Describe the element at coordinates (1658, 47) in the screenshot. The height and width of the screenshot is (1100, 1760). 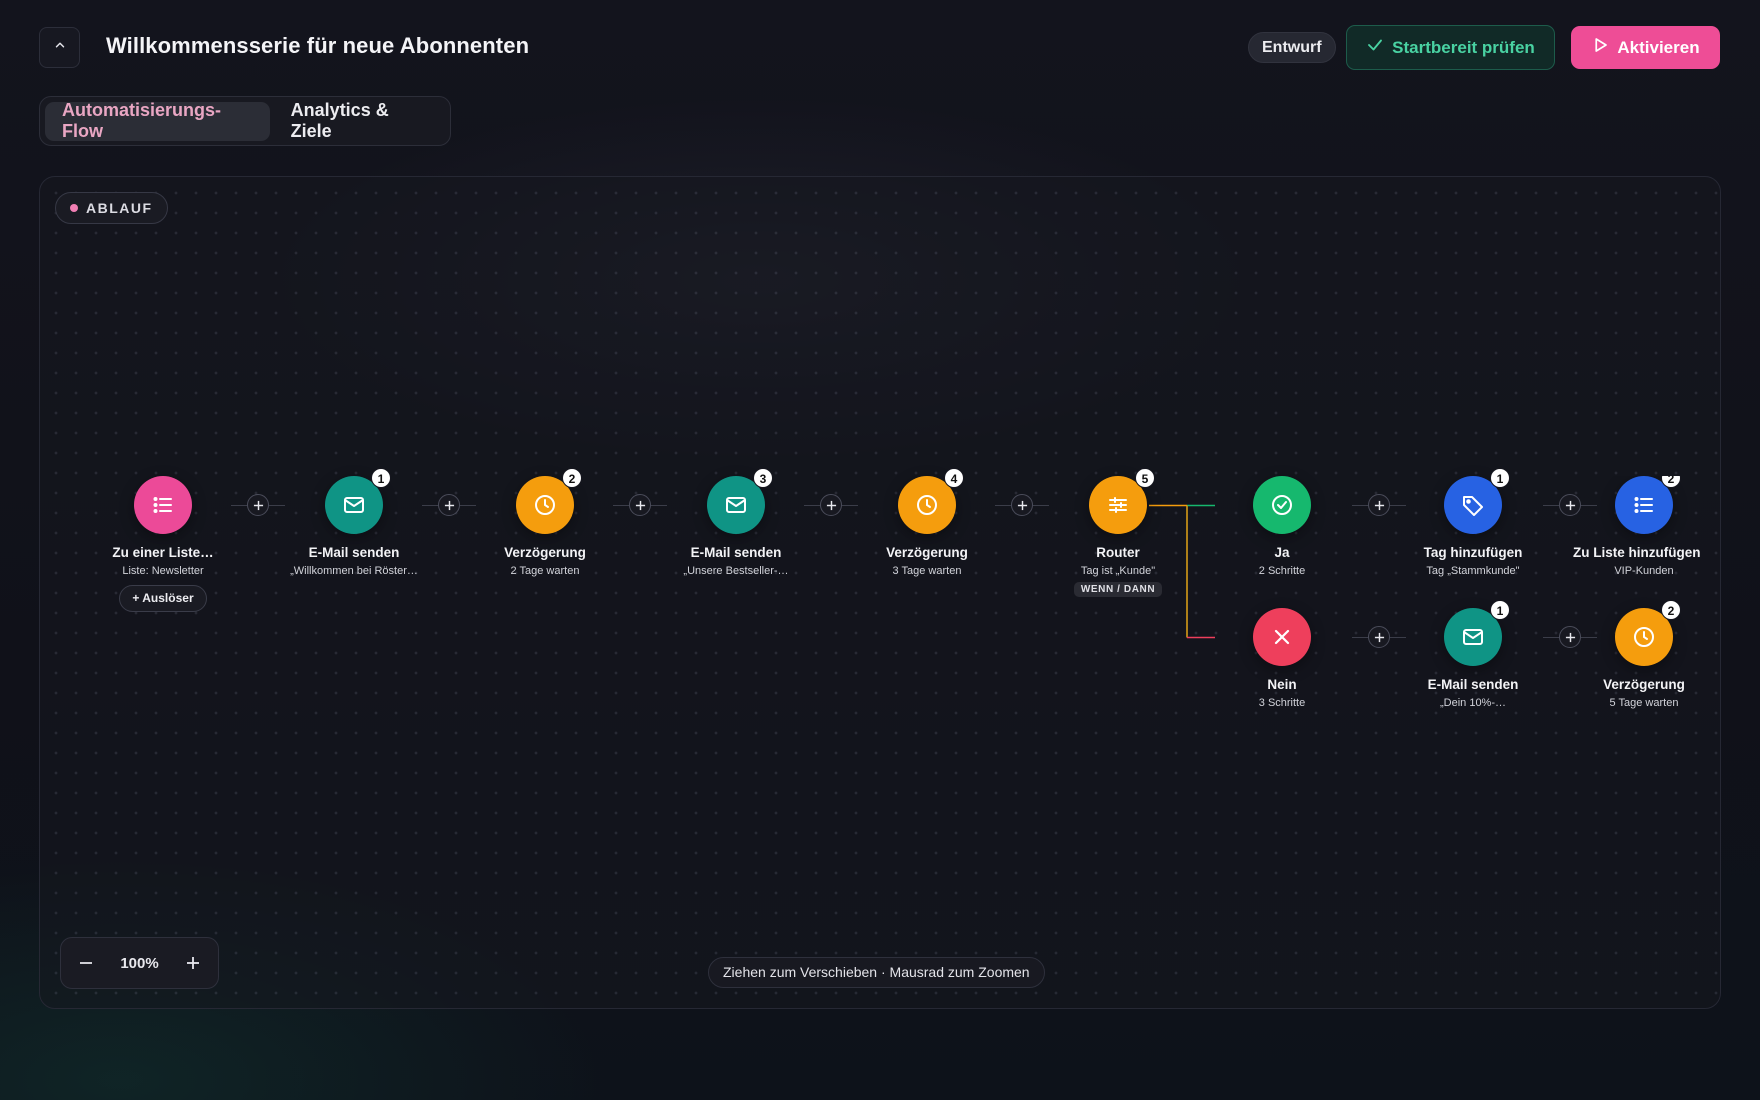
I see `activate-label: Aktivieren` at that location.